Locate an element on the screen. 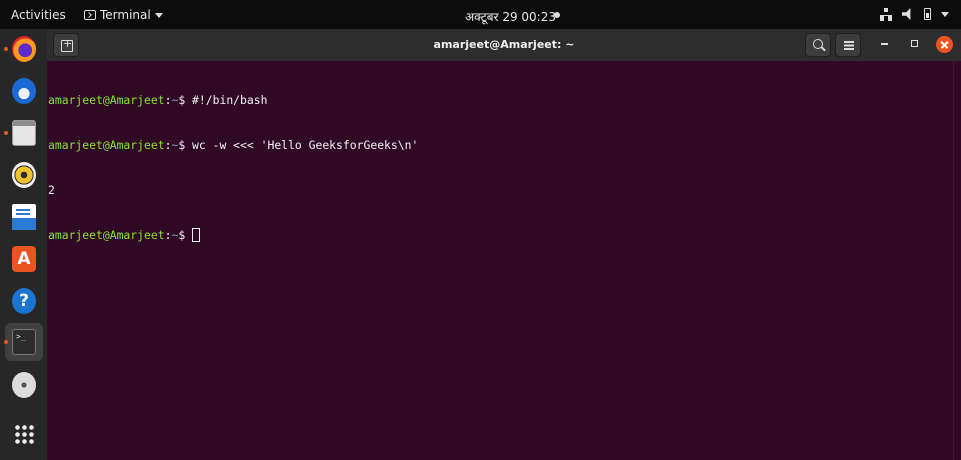 This screenshot has width=961, height=460. dock-item-dvd is located at coordinates (24, 385).